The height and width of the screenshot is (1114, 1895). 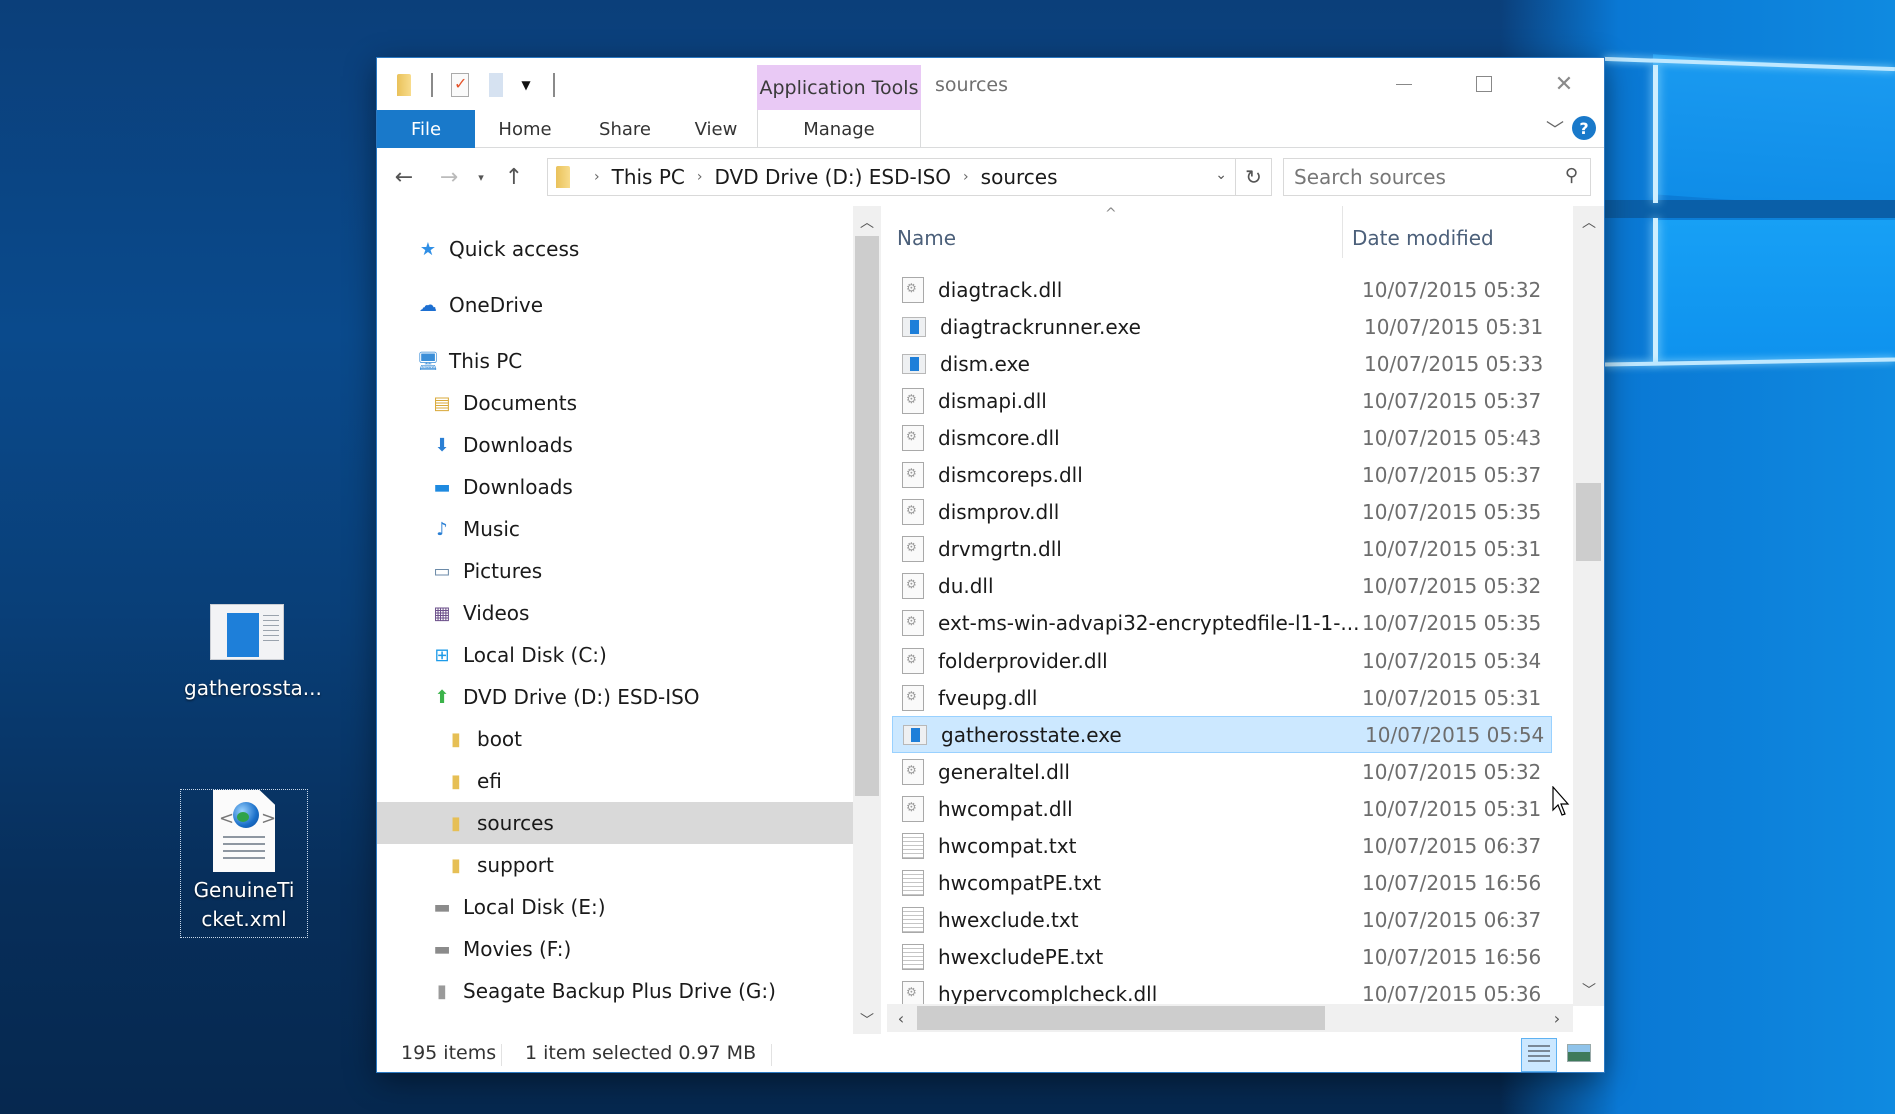 What do you see at coordinates (615, 781) in the screenshot?
I see `nav-item-efi: ▮ efi` at bounding box center [615, 781].